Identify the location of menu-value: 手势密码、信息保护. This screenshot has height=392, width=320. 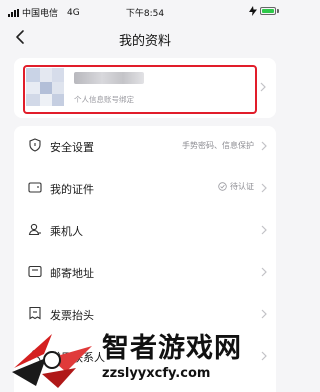
(218, 145).